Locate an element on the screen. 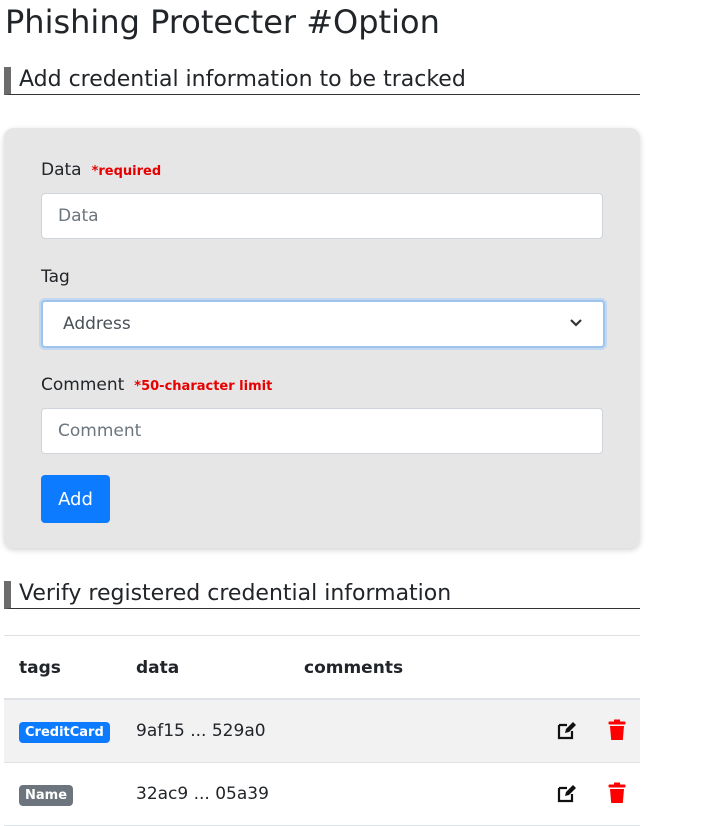 The height and width of the screenshot is (826, 715). row-data-value: 32ac9 ... 05a39 is located at coordinates (202, 794).